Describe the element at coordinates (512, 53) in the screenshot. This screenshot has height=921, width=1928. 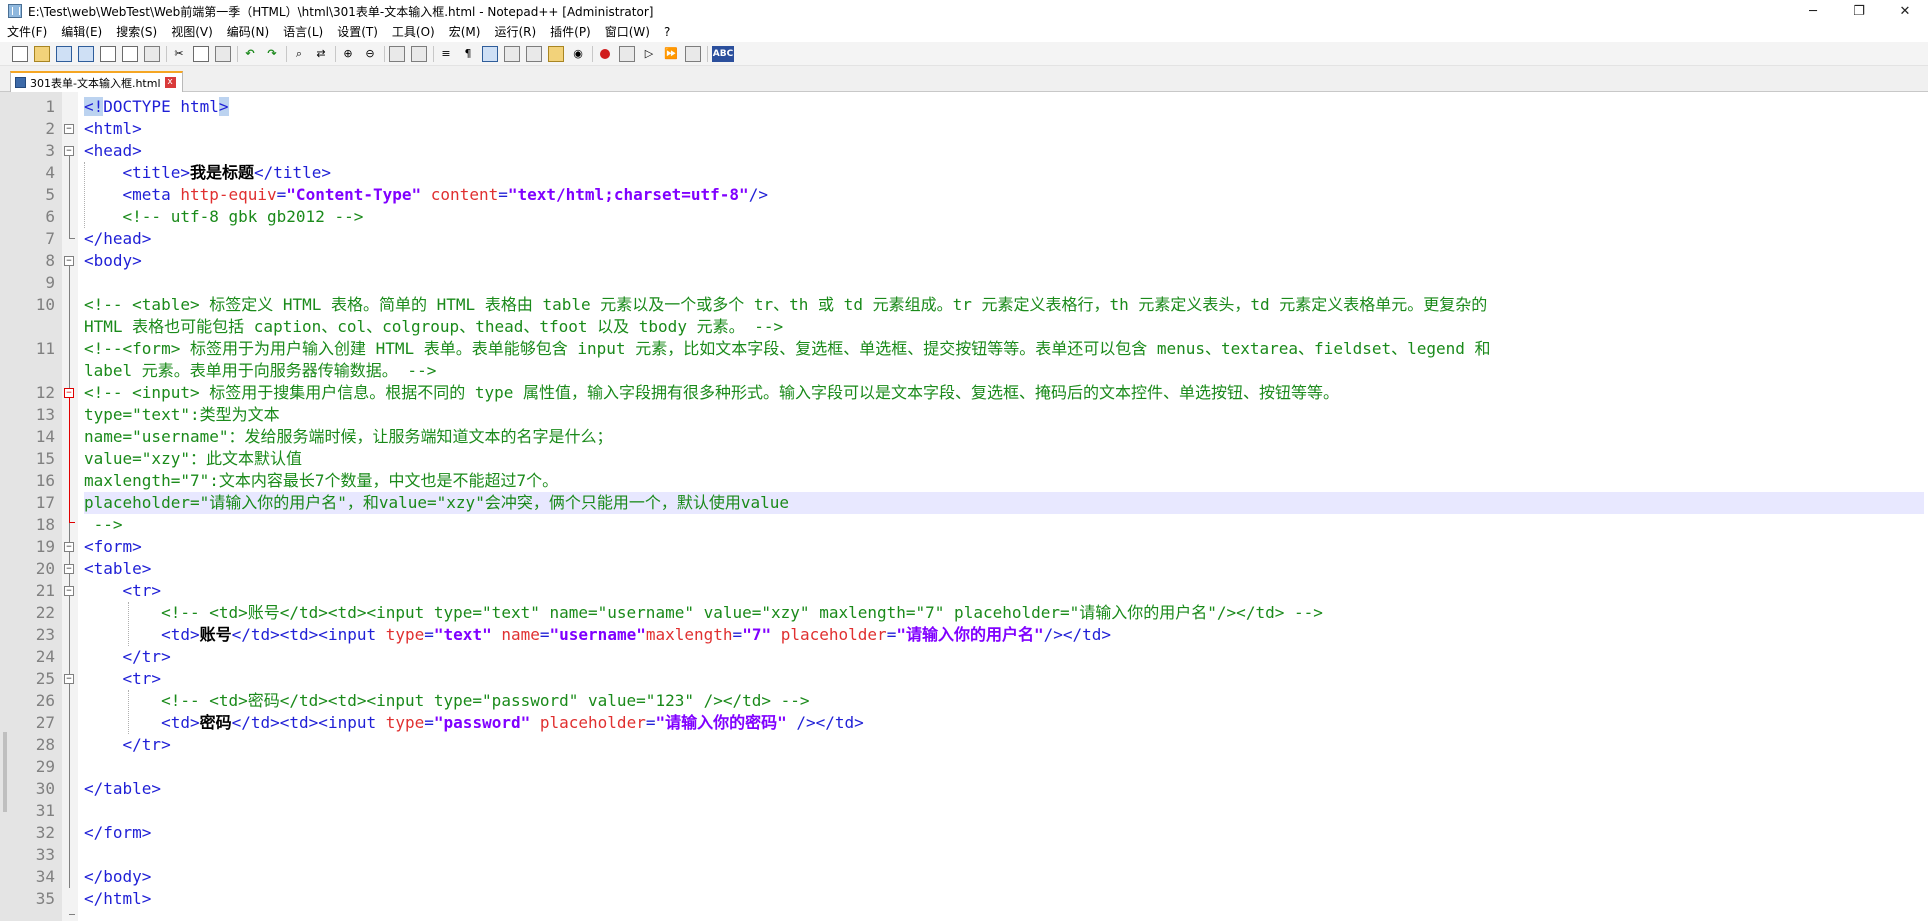
I see `doc-map-icon` at that location.